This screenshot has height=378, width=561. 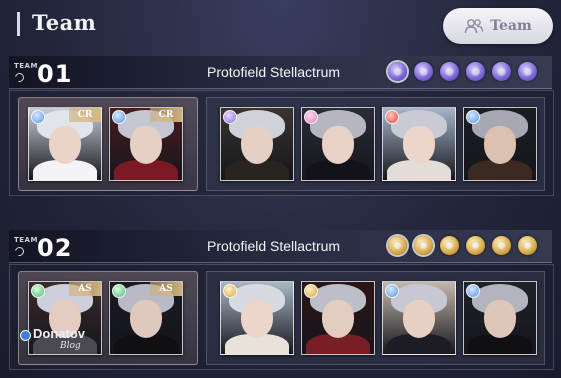 I want to click on team-header: TEAM 01 Protofield Stellactrum, so click(x=280, y=72).